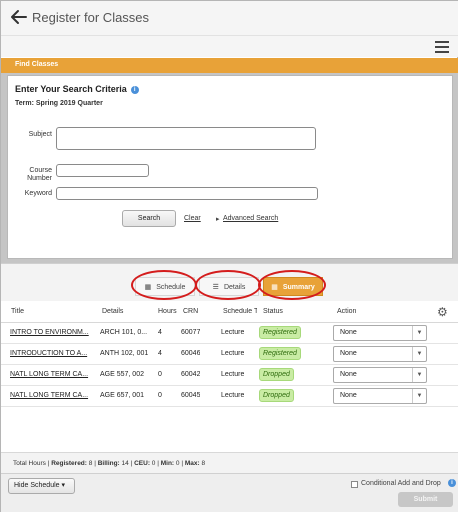 The height and width of the screenshot is (512, 458). What do you see at coordinates (102, 170) in the screenshot?
I see `course-number-input` at bounding box center [102, 170].